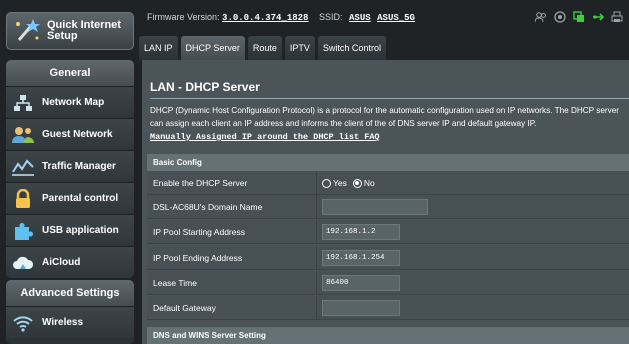 The height and width of the screenshot is (344, 629). Describe the element at coordinates (61, 262) in the screenshot. I see `nav-label: AiCloud` at that location.